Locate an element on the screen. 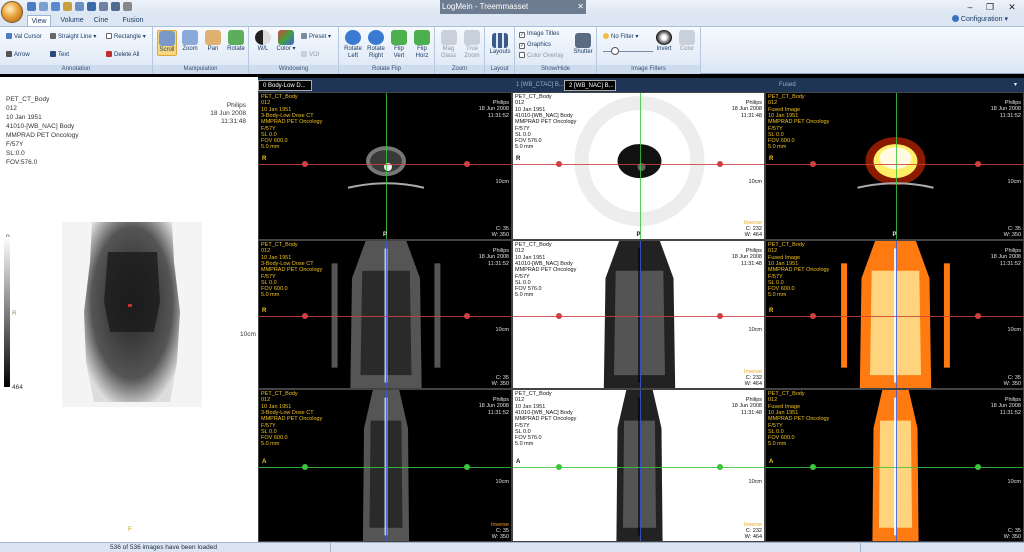 Image resolution: width=1024 pixels, height=552 pixels. chevron-down-icon: ▾ is located at coordinates (1016, 85).